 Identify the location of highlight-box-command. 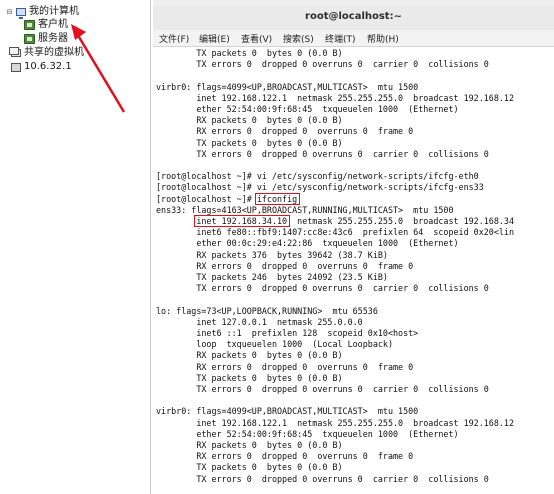
(277, 198).